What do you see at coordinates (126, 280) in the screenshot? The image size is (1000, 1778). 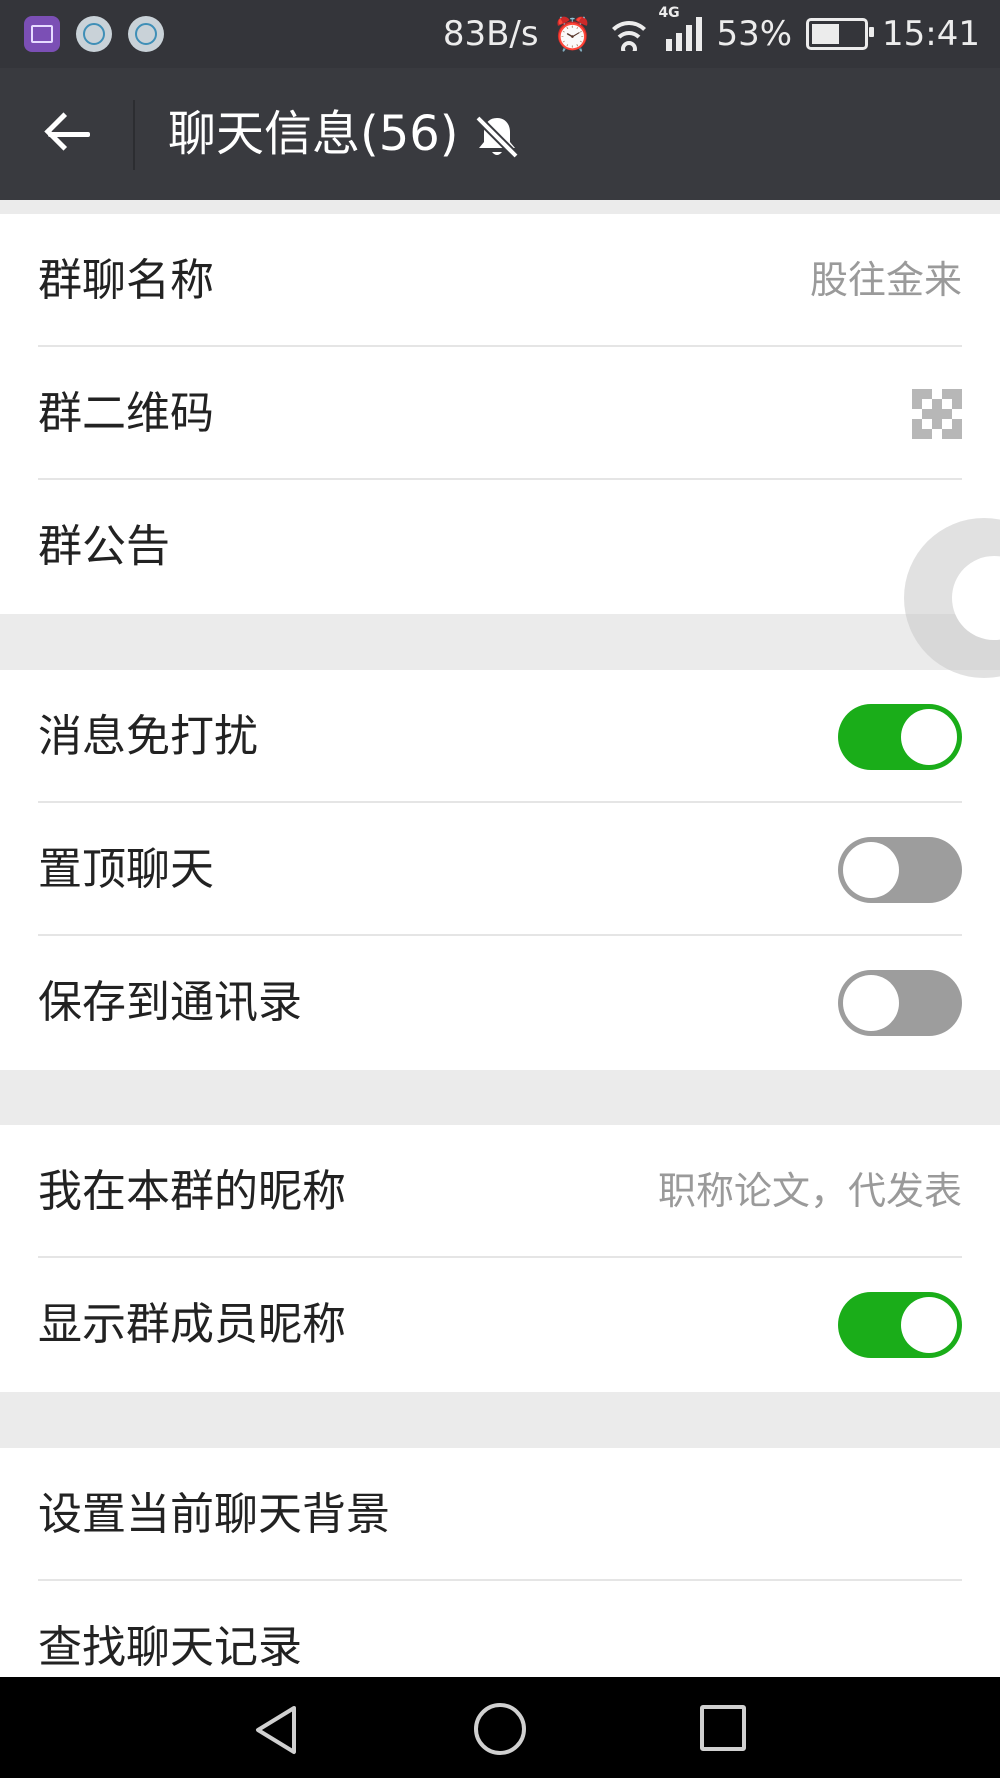 I see `row-label: 群聊名称` at bounding box center [126, 280].